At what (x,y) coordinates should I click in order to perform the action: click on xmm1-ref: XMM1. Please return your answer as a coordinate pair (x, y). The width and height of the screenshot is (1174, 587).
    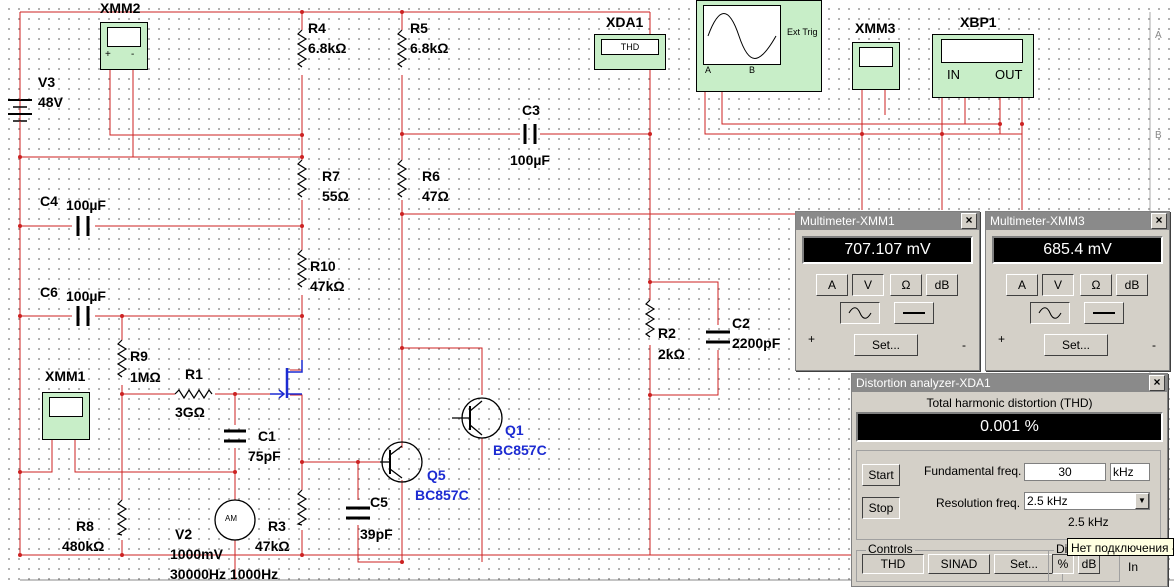
    Looking at the image, I should click on (65, 376).